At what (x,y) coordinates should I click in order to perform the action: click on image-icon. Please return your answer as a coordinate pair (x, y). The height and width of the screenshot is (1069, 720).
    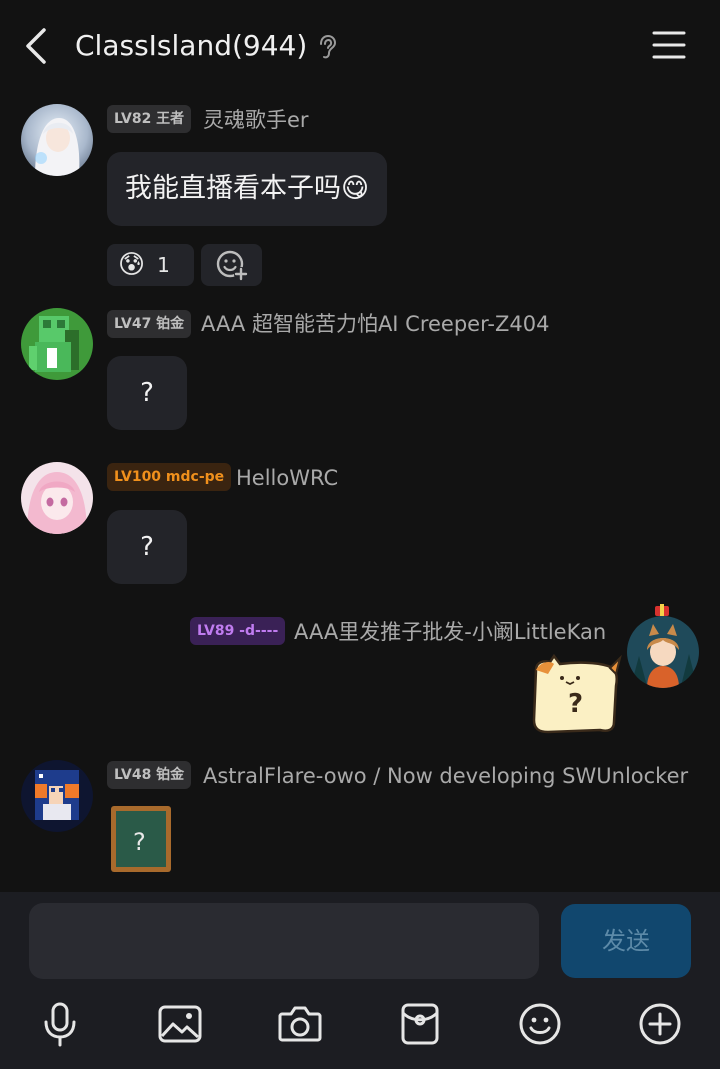
    Looking at the image, I should click on (180, 1024).